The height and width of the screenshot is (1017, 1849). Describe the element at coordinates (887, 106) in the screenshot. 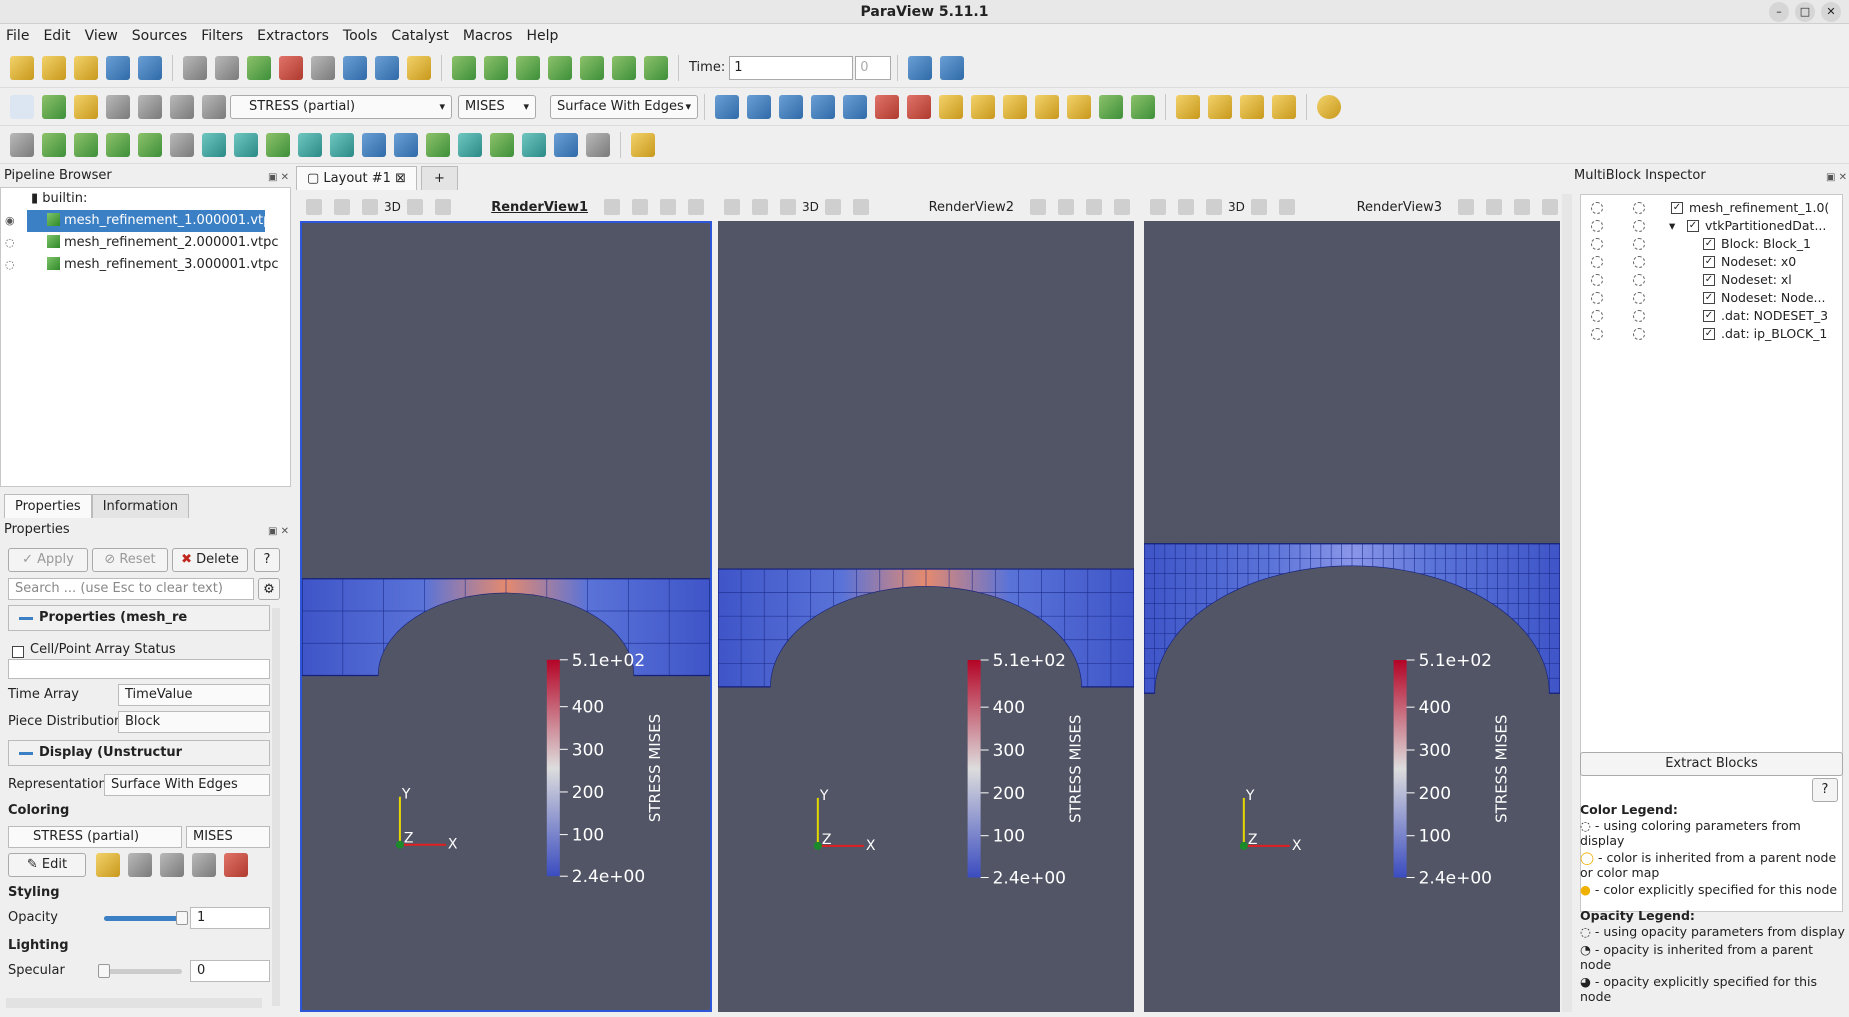

I see `view-plus-x-icon` at that location.